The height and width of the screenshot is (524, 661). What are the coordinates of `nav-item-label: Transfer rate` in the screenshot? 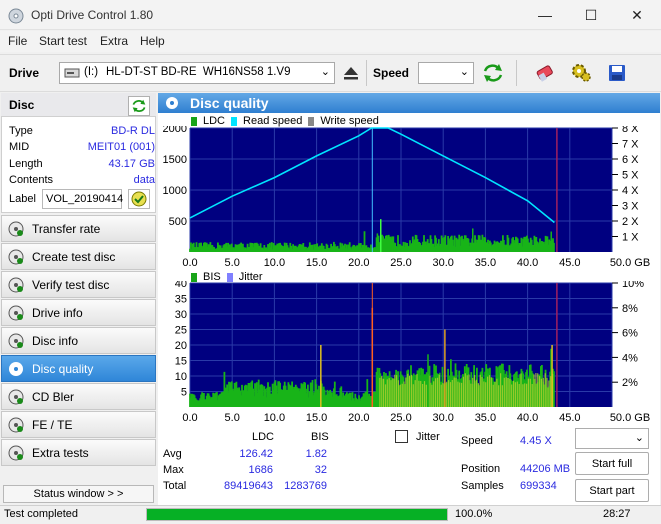 It's located at (66, 228).